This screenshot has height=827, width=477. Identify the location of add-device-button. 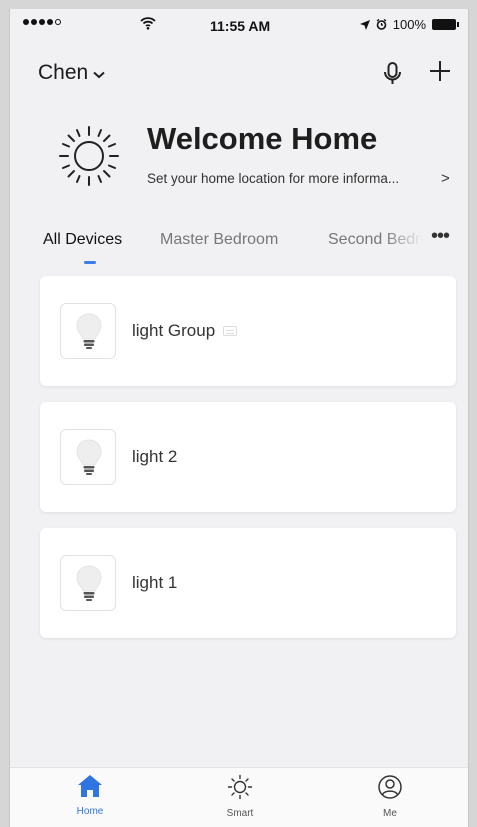
(440, 71).